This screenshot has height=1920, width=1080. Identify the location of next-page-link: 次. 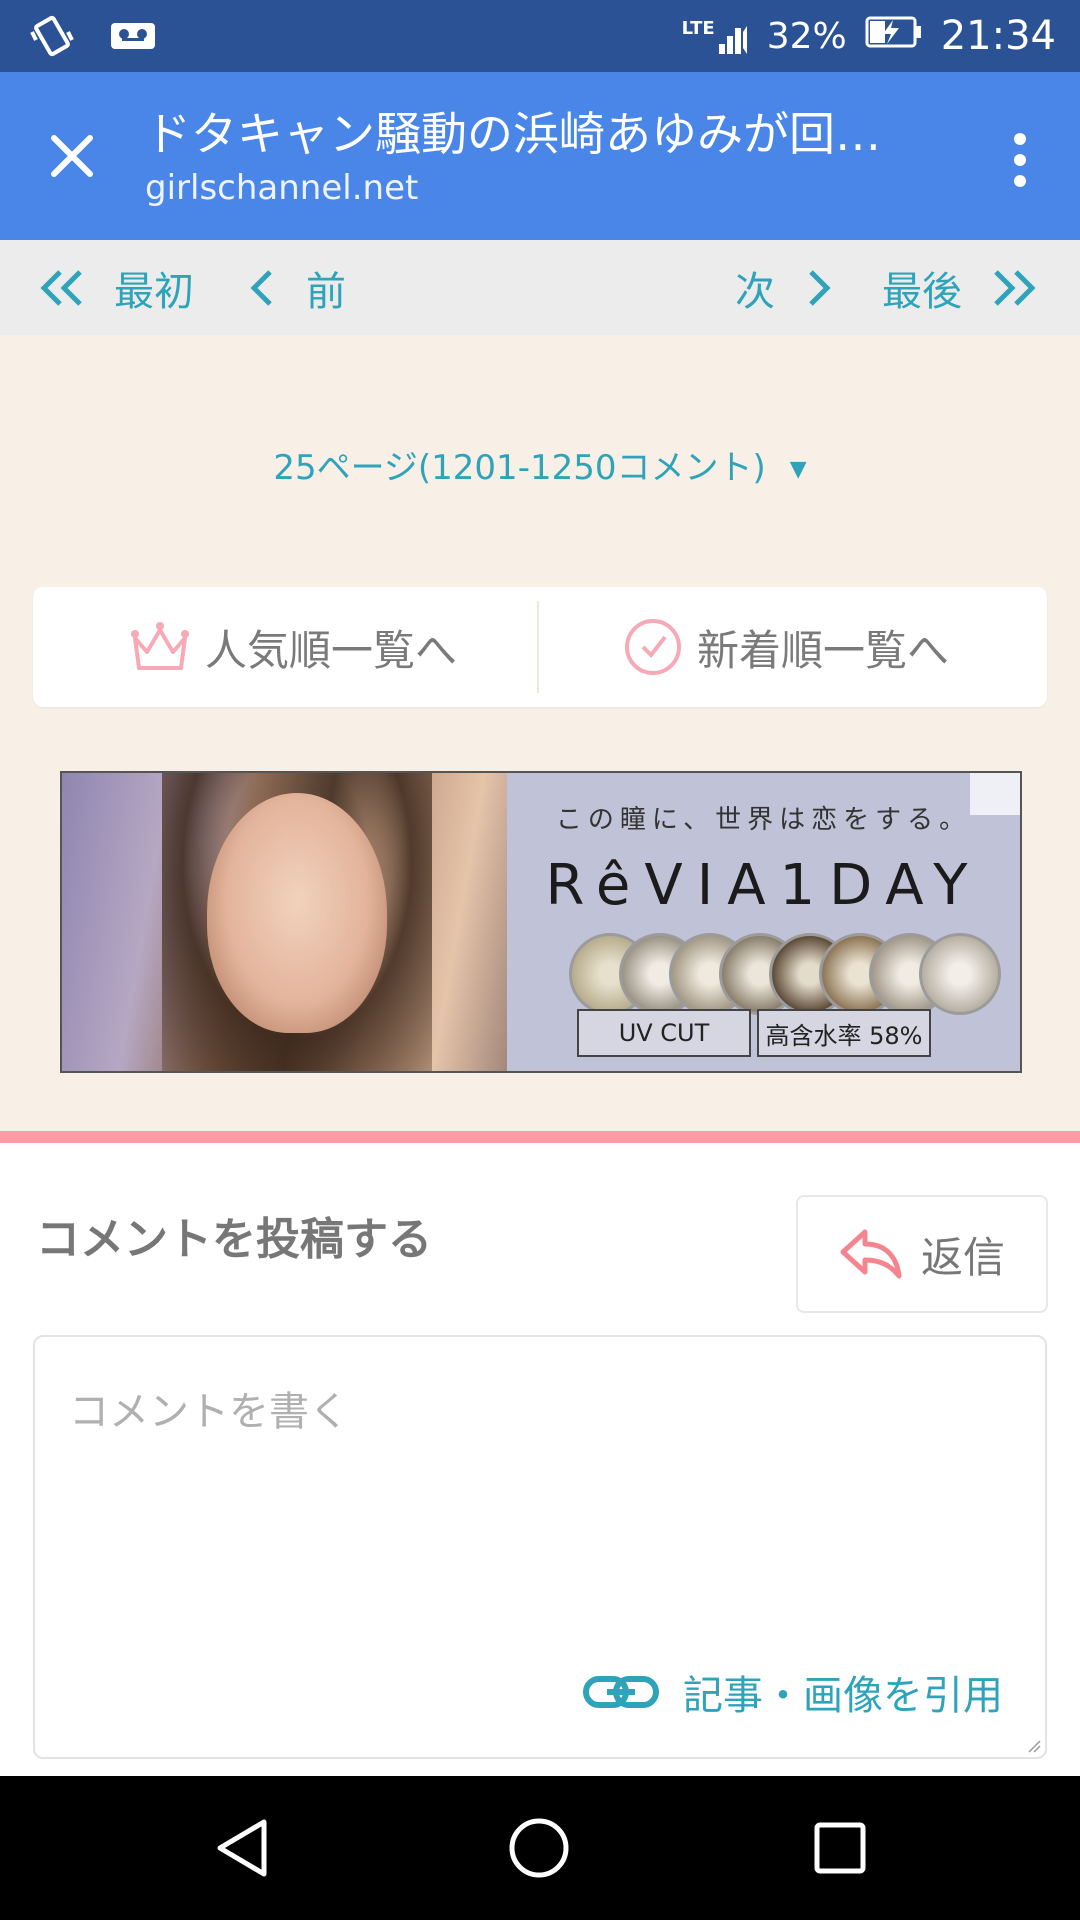
(783, 287).